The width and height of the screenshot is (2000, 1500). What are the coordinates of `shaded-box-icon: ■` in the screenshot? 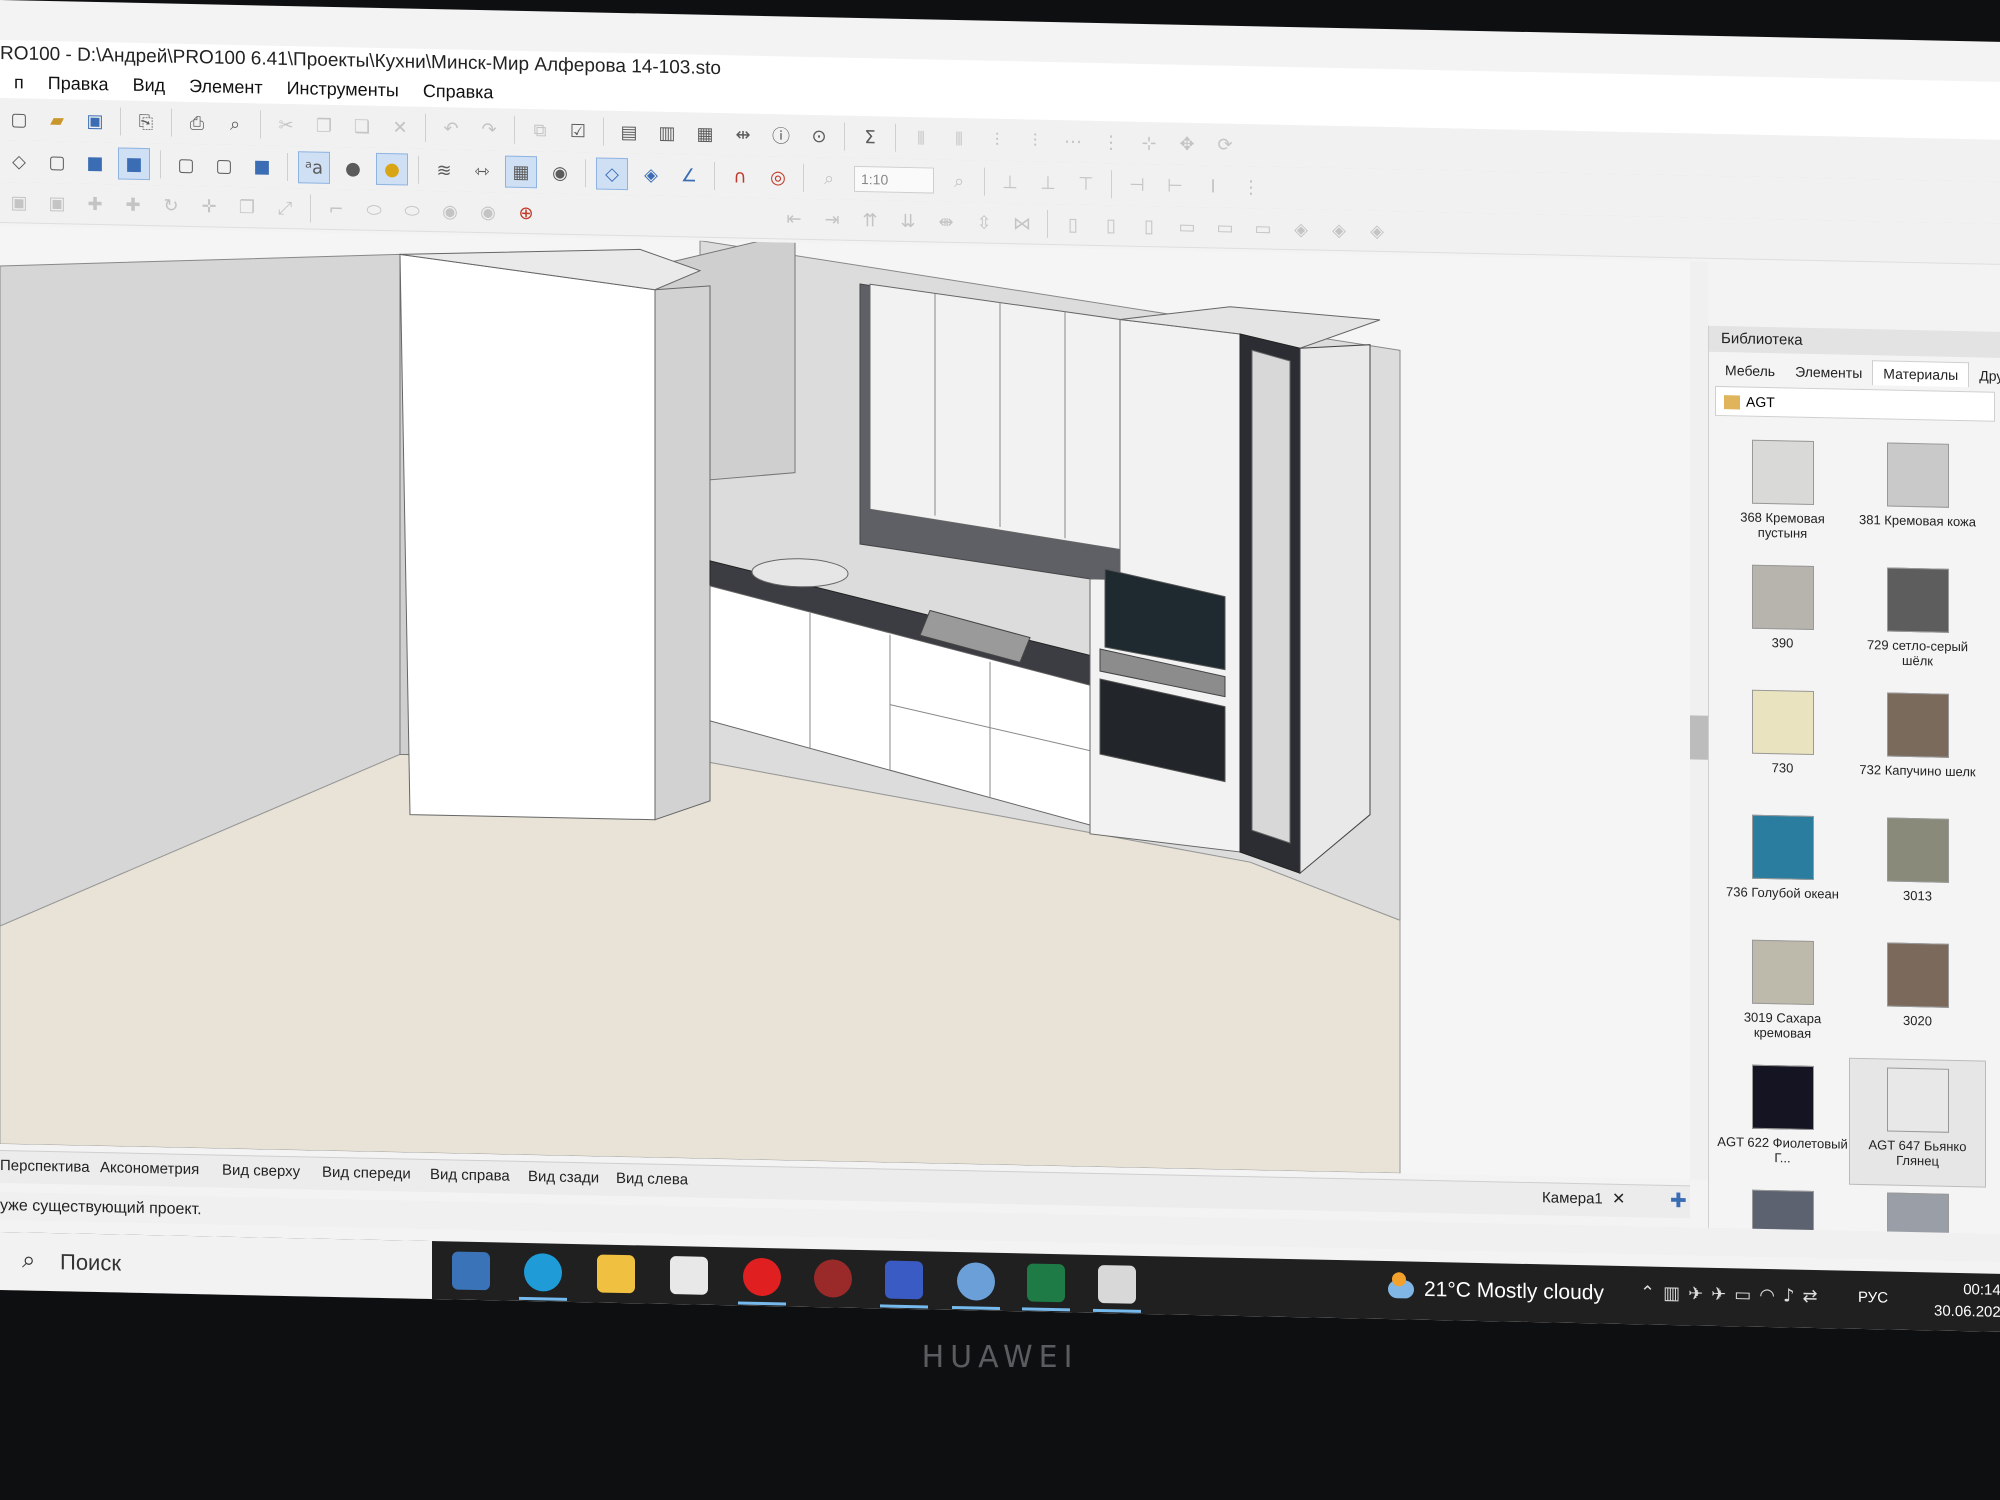 It's located at (134, 164).